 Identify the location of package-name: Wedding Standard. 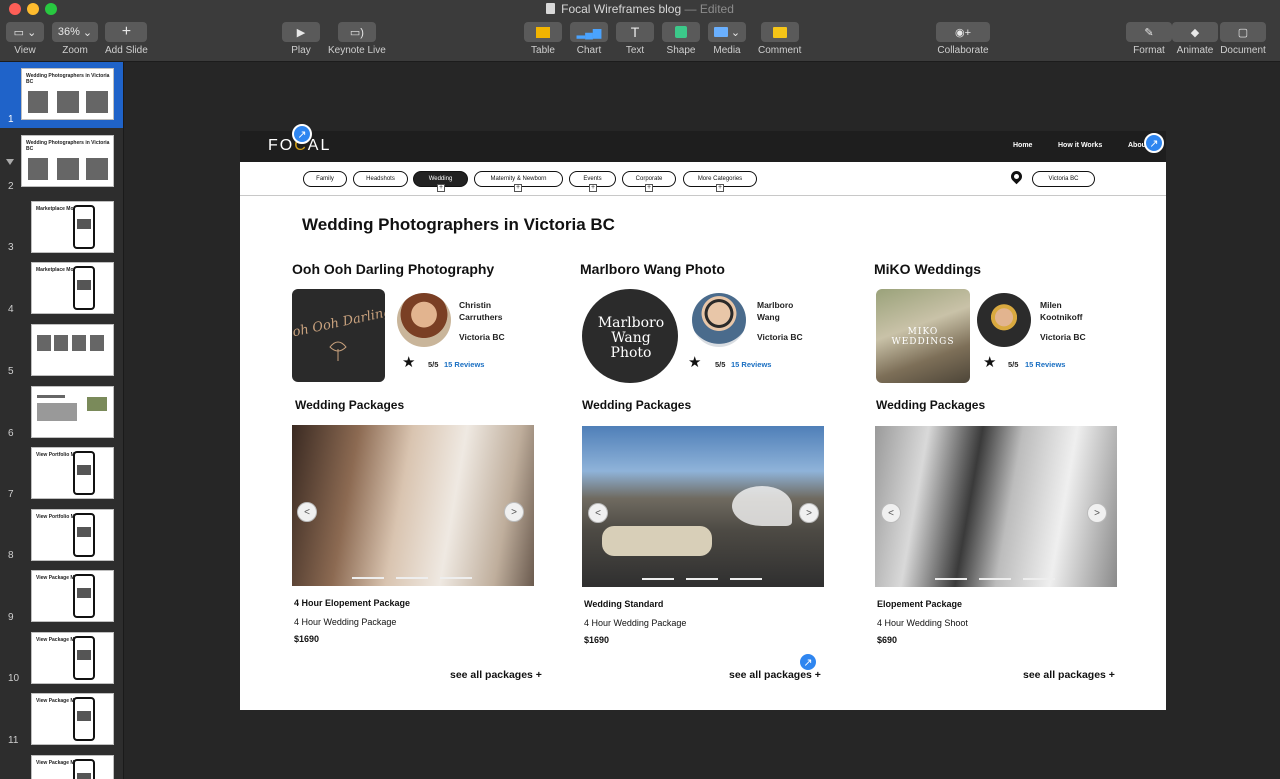
(624, 604).